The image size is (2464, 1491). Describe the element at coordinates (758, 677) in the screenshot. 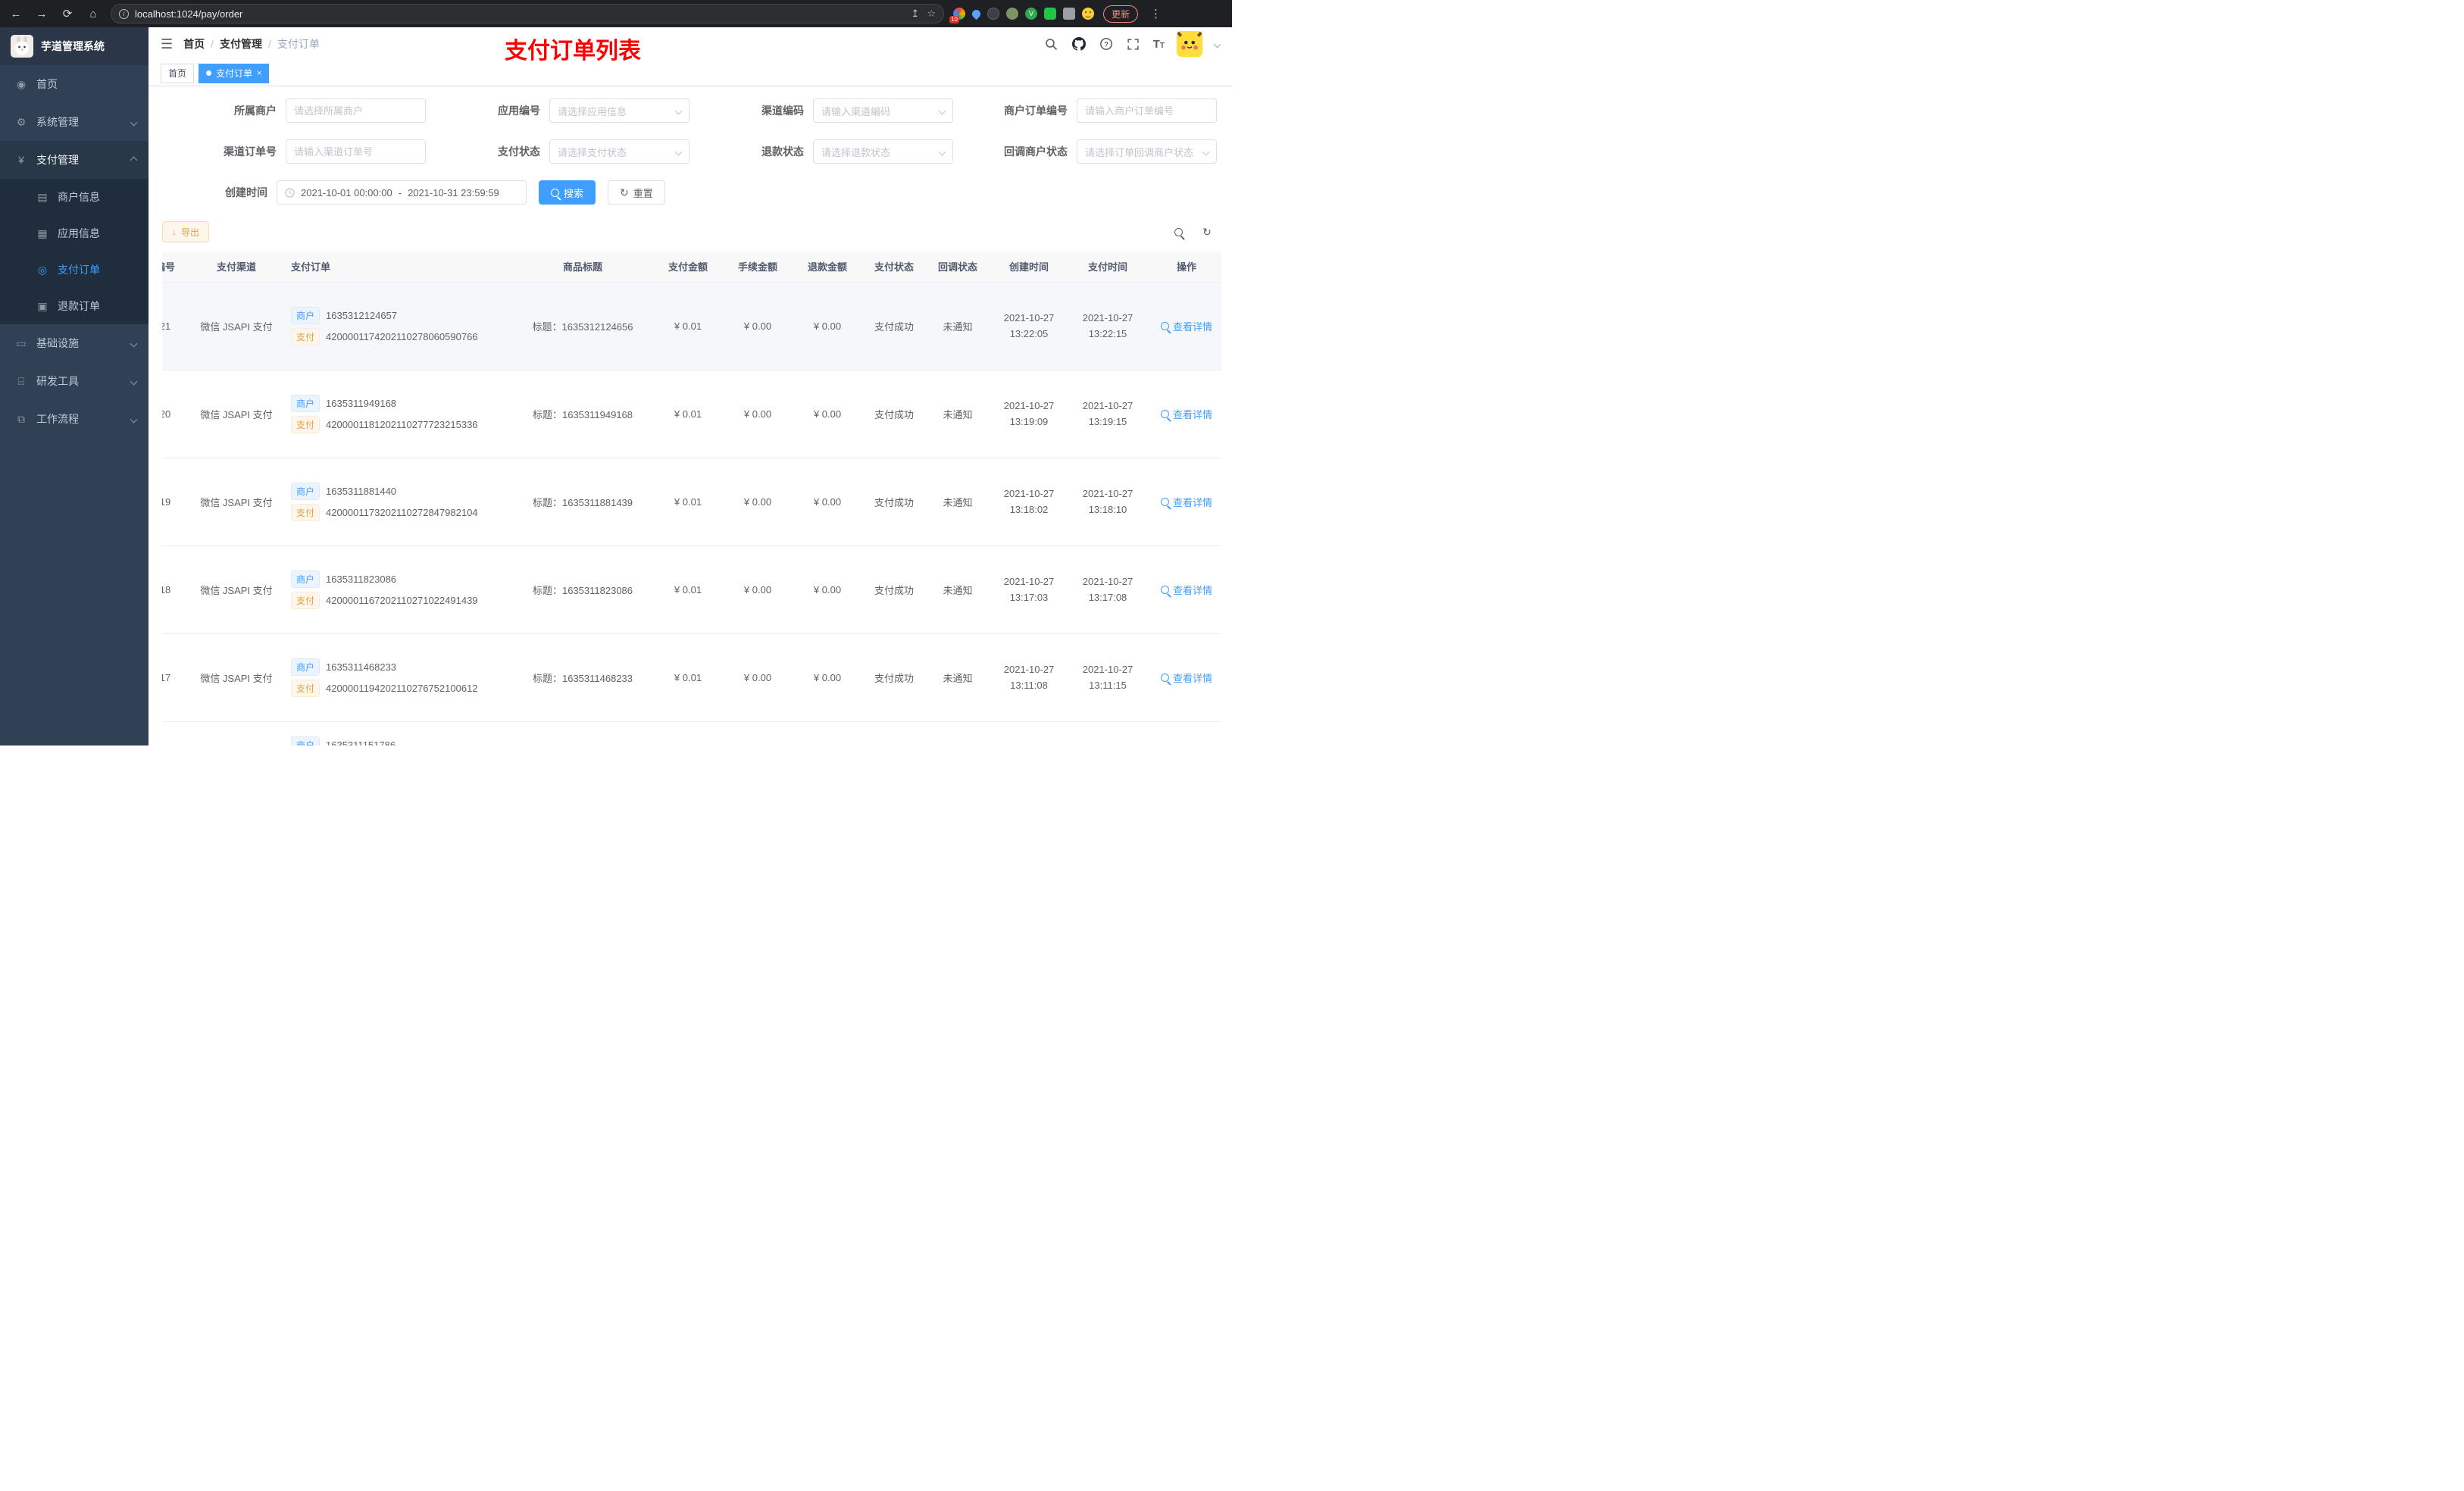

I see `cell-fee: ¥ 0.00` at that location.